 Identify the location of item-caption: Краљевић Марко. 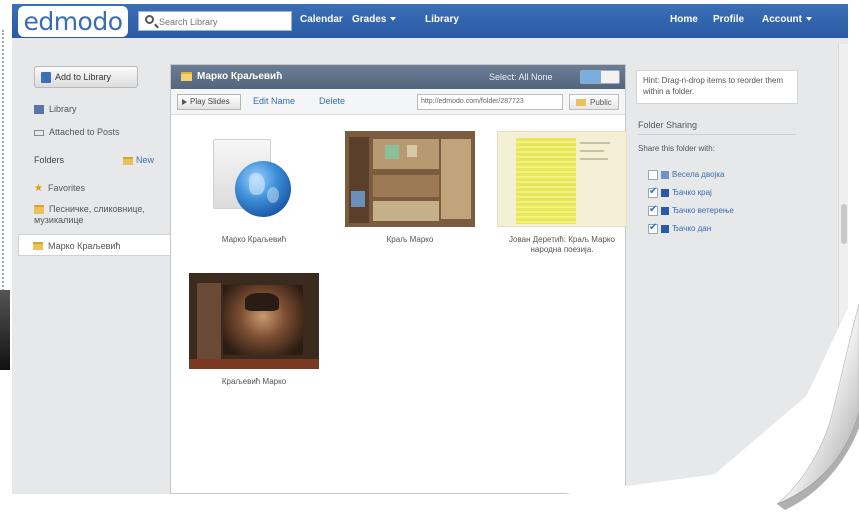
(254, 382).